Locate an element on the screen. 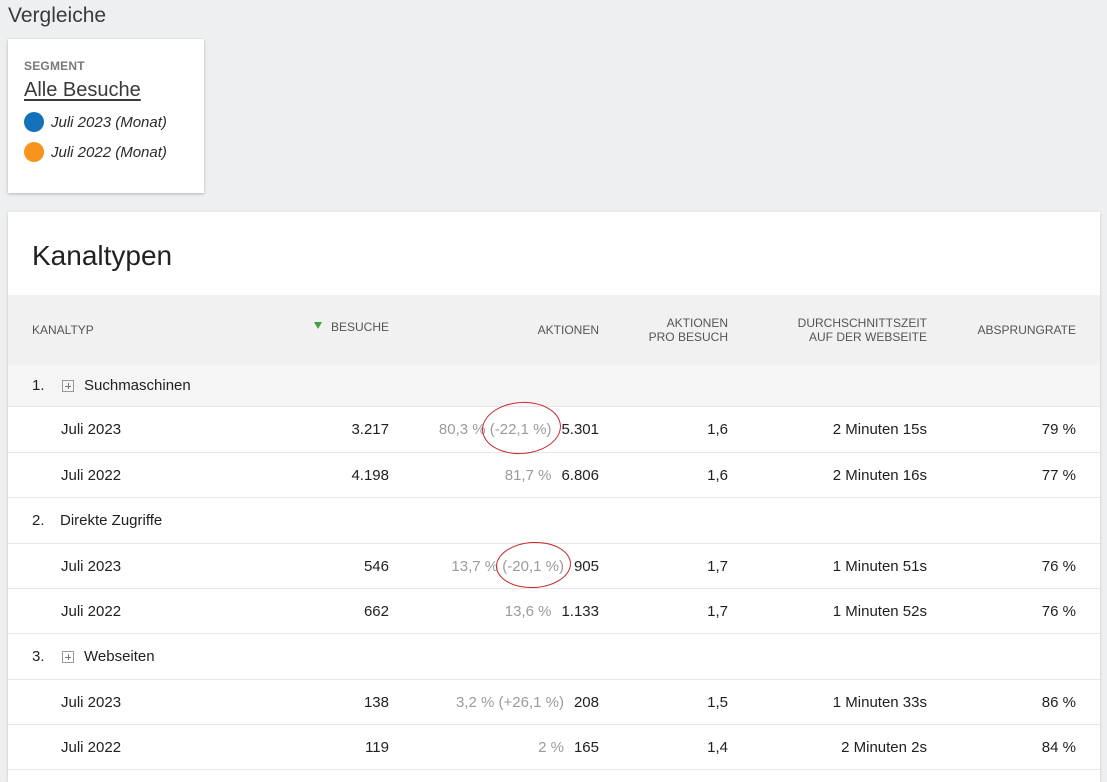  segment-link: Alle Besuche is located at coordinates (82, 90).